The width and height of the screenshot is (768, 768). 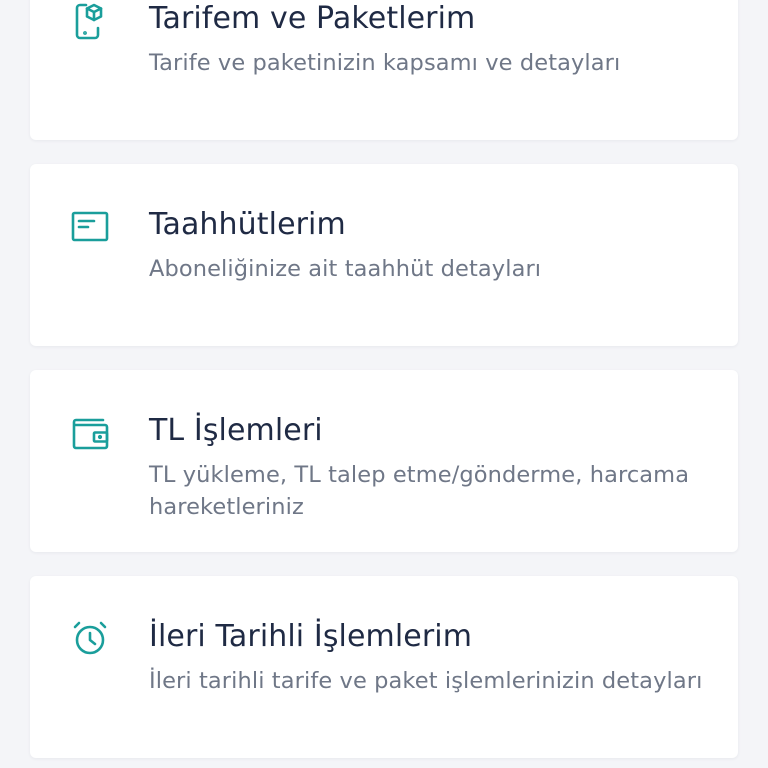 What do you see at coordinates (90, 432) in the screenshot?
I see `wallet-icon` at bounding box center [90, 432].